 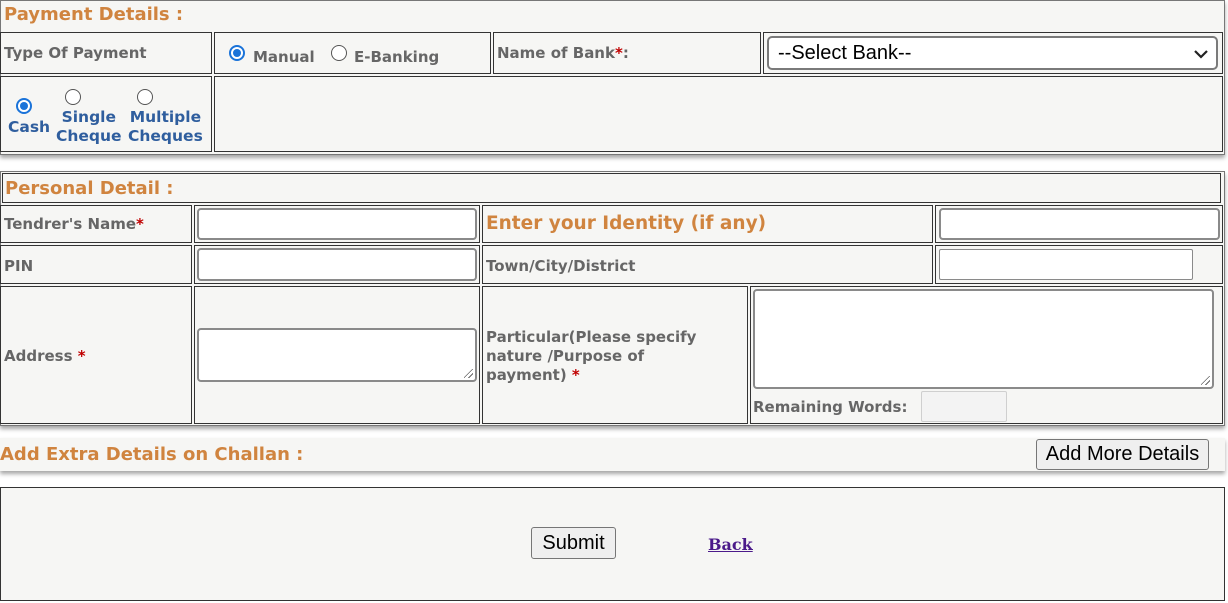 What do you see at coordinates (830, 407) in the screenshot?
I see `remaining-words-label: Remaining Words:` at bounding box center [830, 407].